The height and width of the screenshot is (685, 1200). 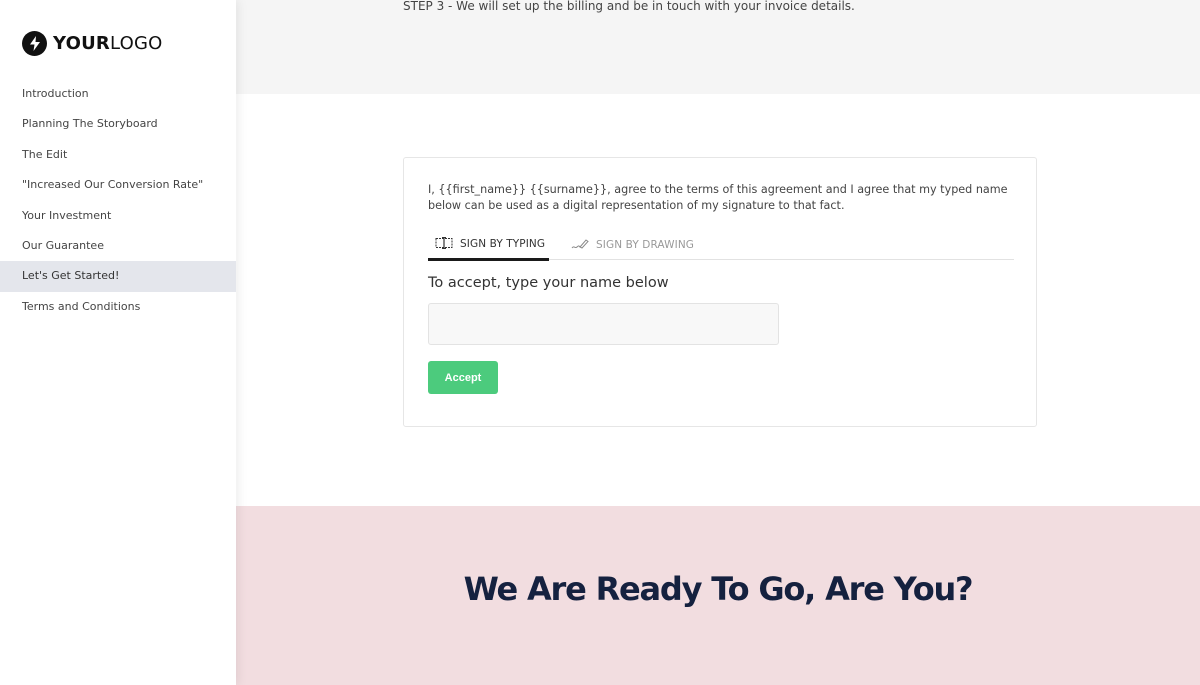 What do you see at coordinates (136, 43) in the screenshot?
I see `logo-text-light: LOGO` at bounding box center [136, 43].